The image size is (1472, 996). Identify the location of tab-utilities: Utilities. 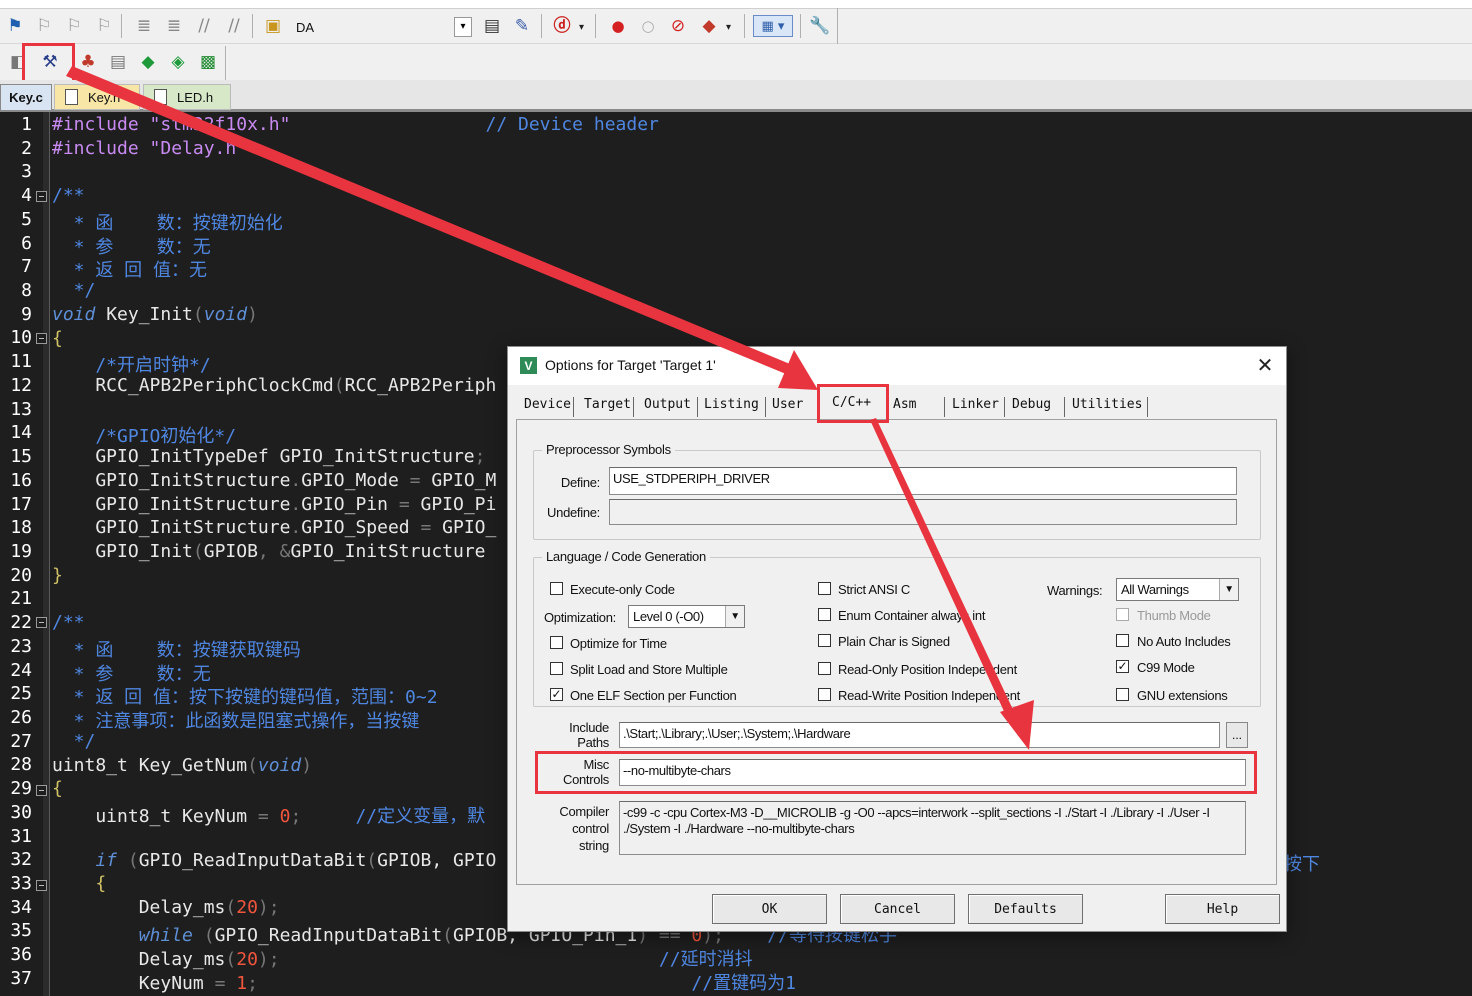
(1110, 407).